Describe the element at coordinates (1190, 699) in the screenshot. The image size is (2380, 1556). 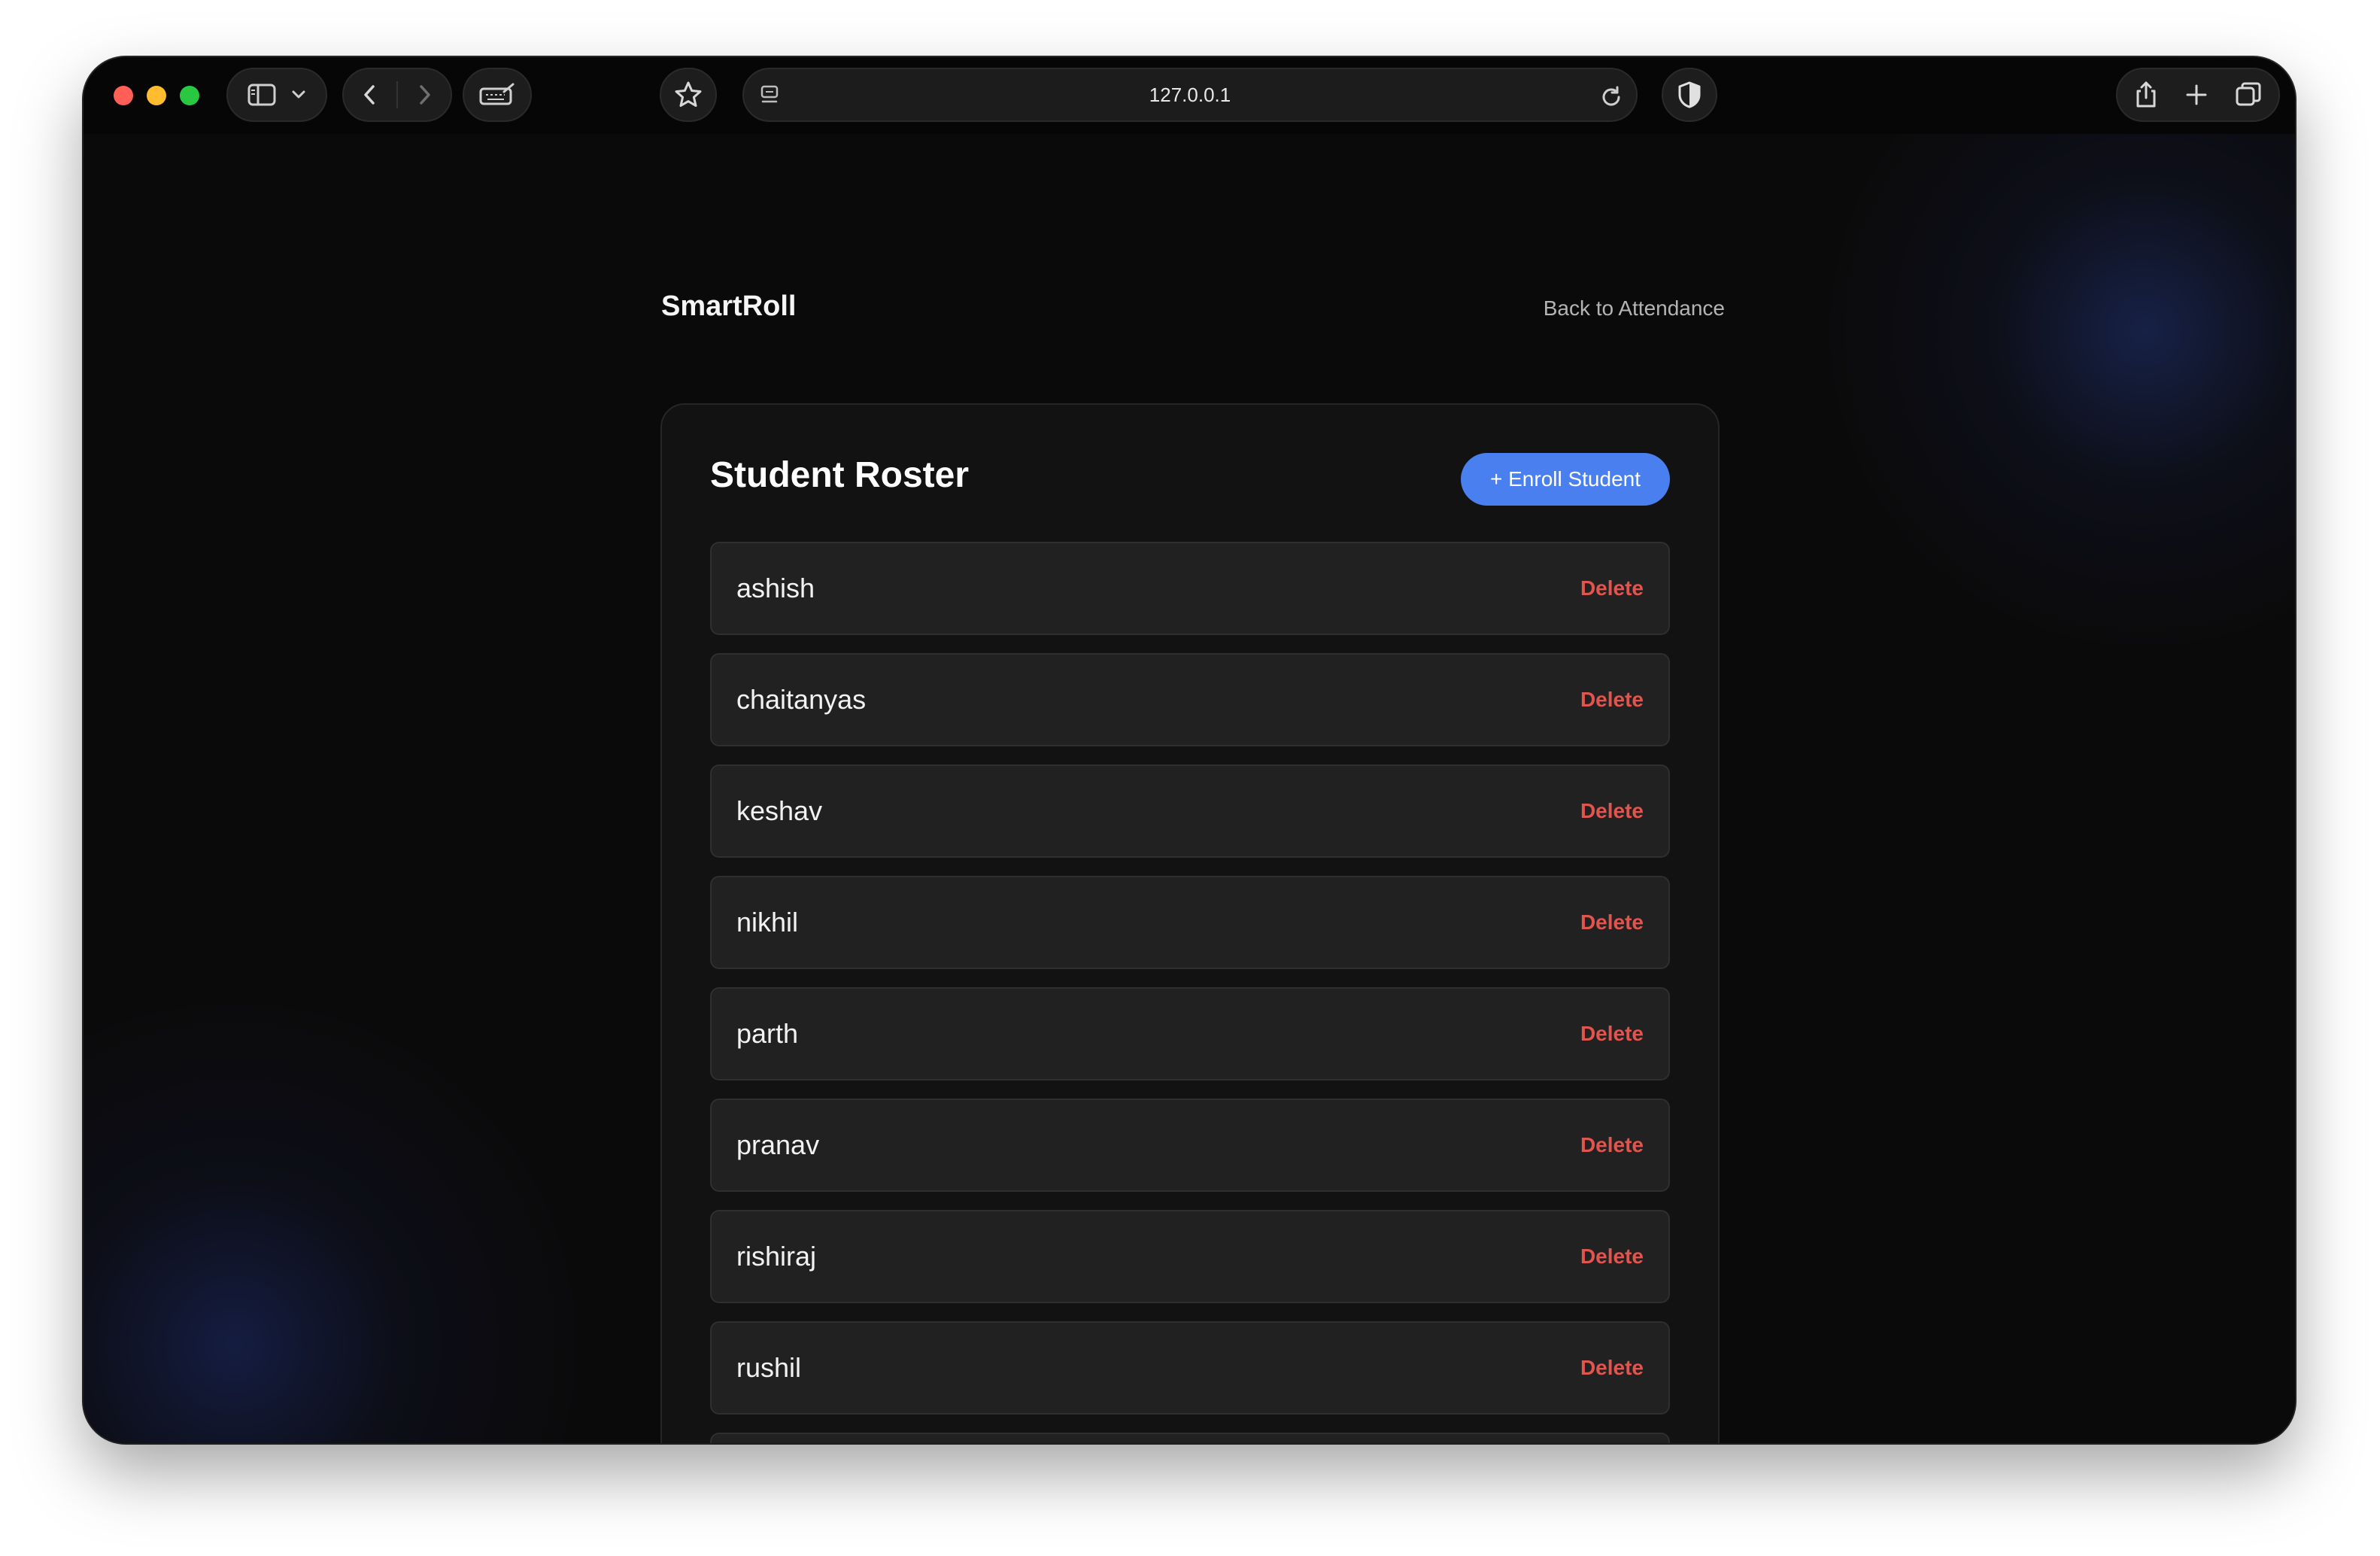
I see `student-row: chaitanyas Delete` at that location.